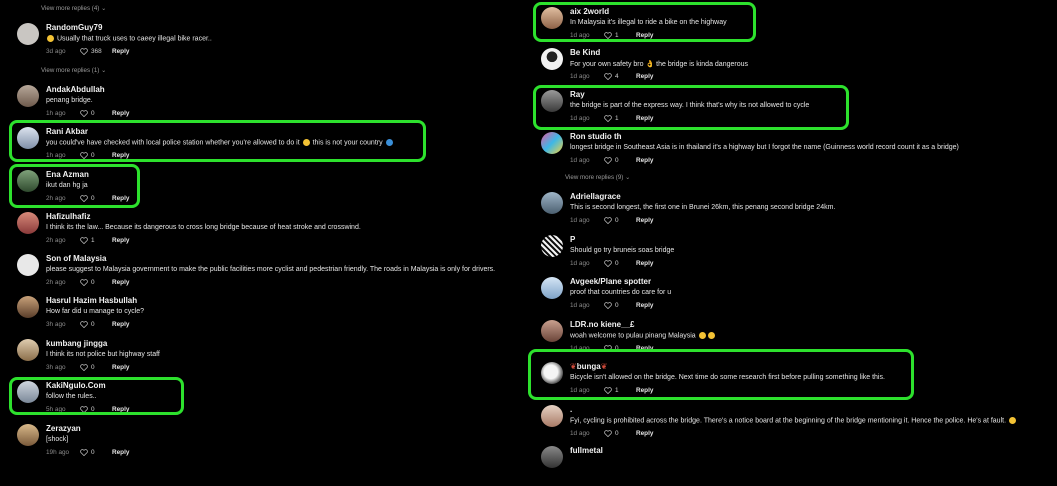  I want to click on comment-meta: 3d ago 368 Reply, so click(87, 51).